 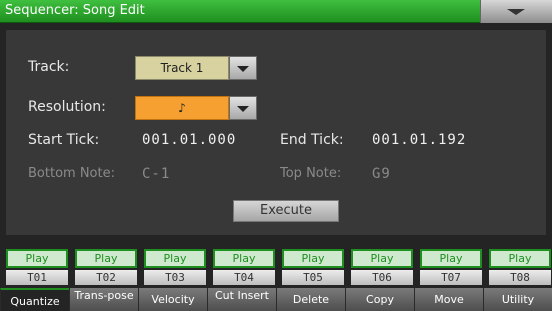 I want to click on end-tick-label: End Tick:, so click(x=312, y=140).